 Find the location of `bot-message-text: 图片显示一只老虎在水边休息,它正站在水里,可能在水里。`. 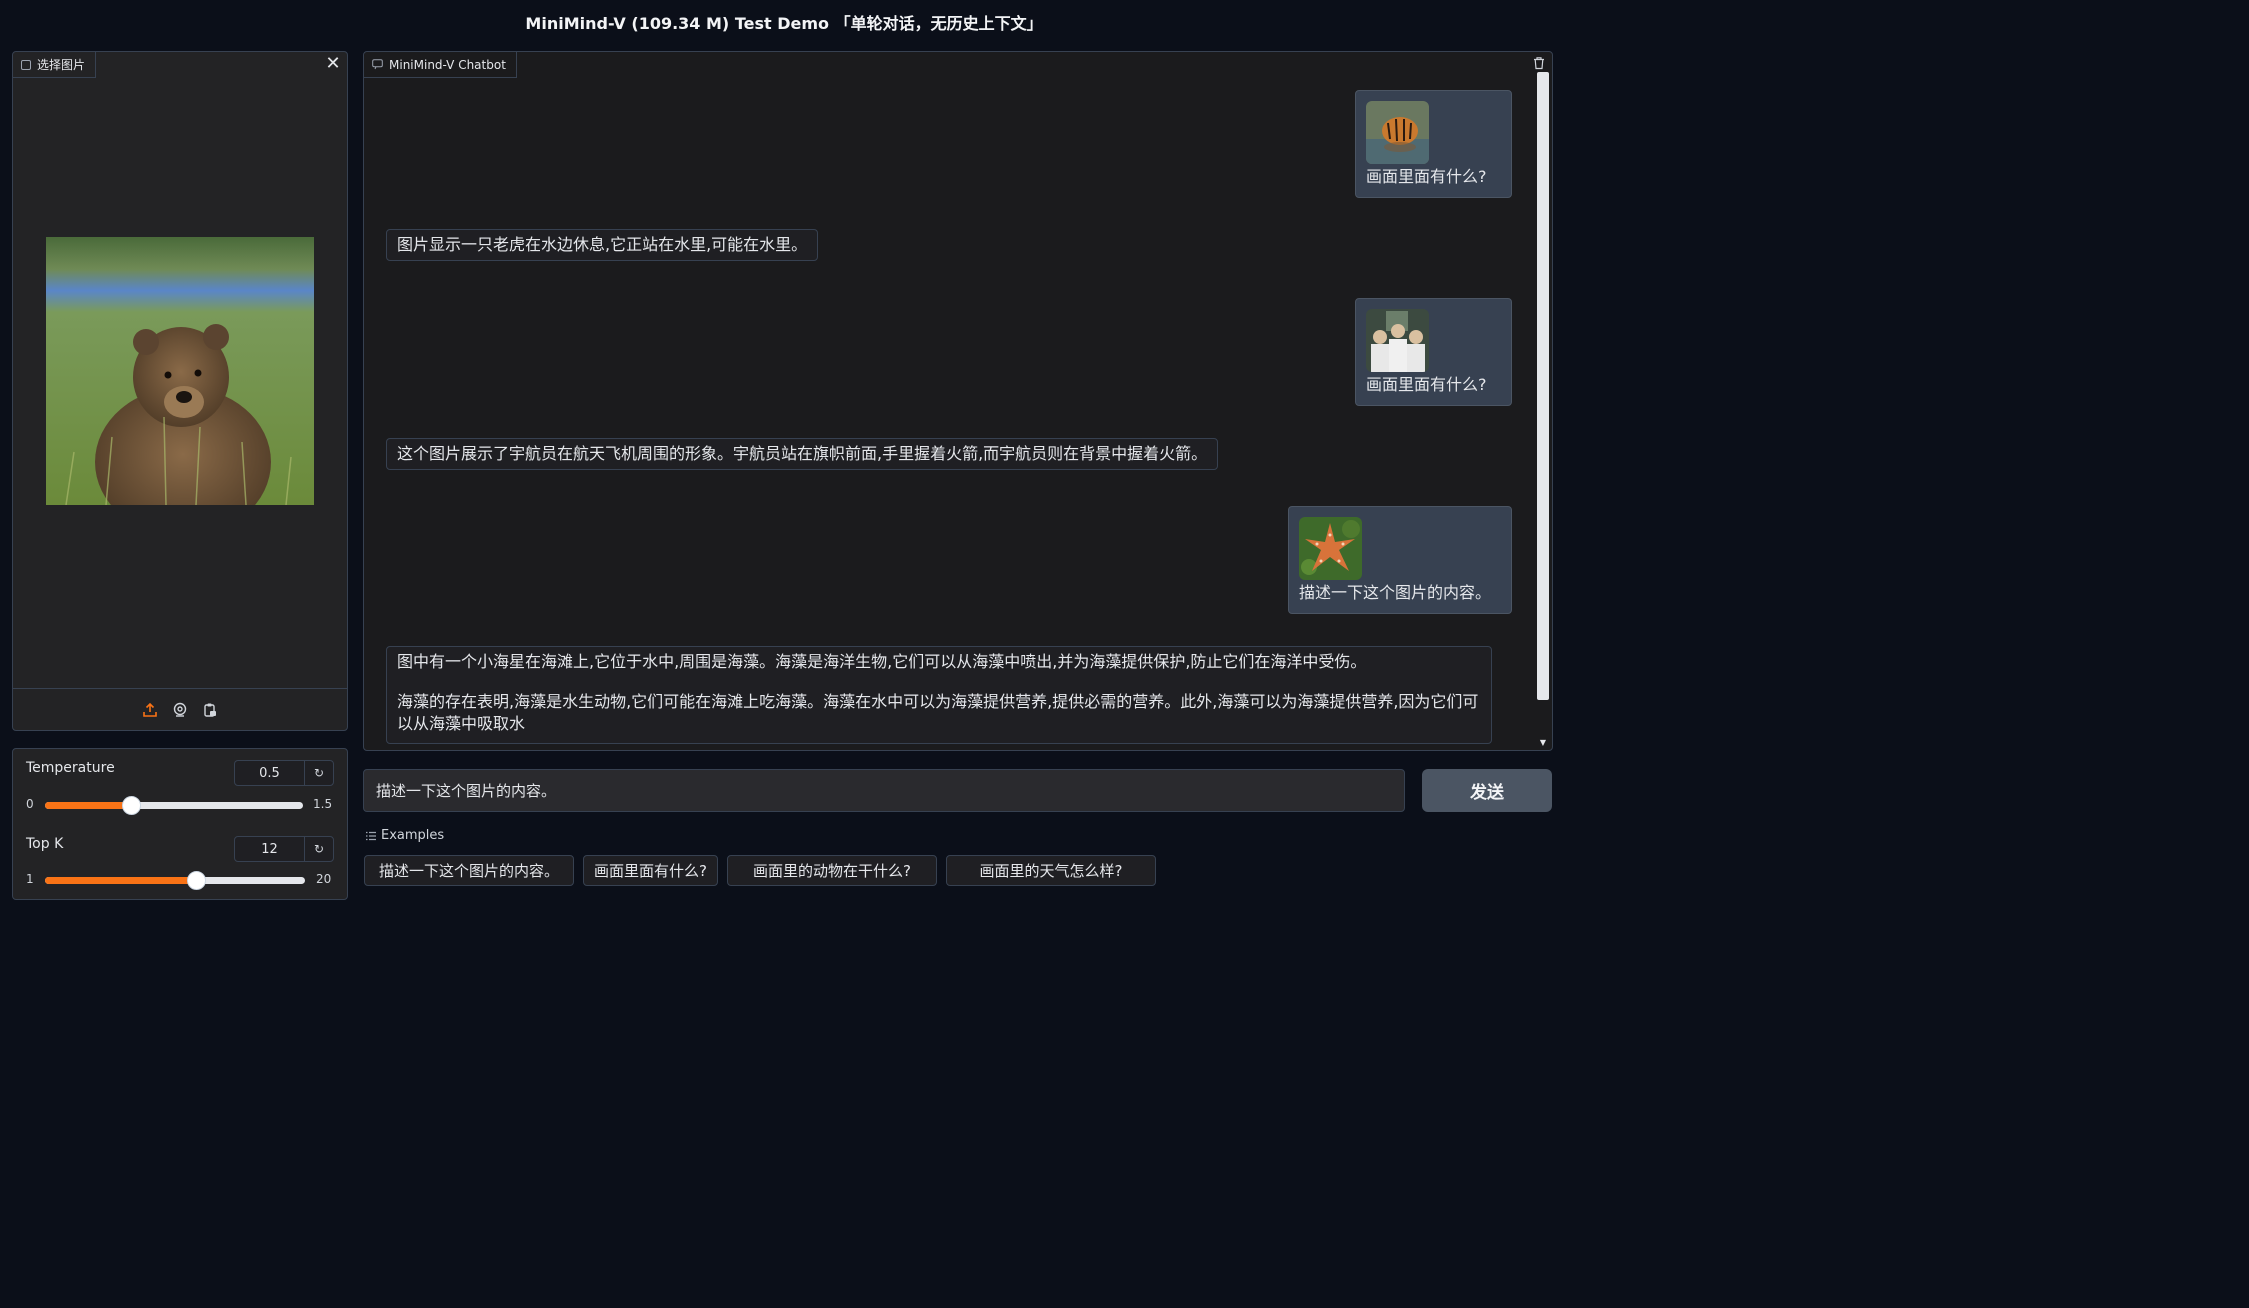

bot-message-text: 图片显示一只老虎在水边休息,它正站在水里,可能在水里。 is located at coordinates (602, 244).